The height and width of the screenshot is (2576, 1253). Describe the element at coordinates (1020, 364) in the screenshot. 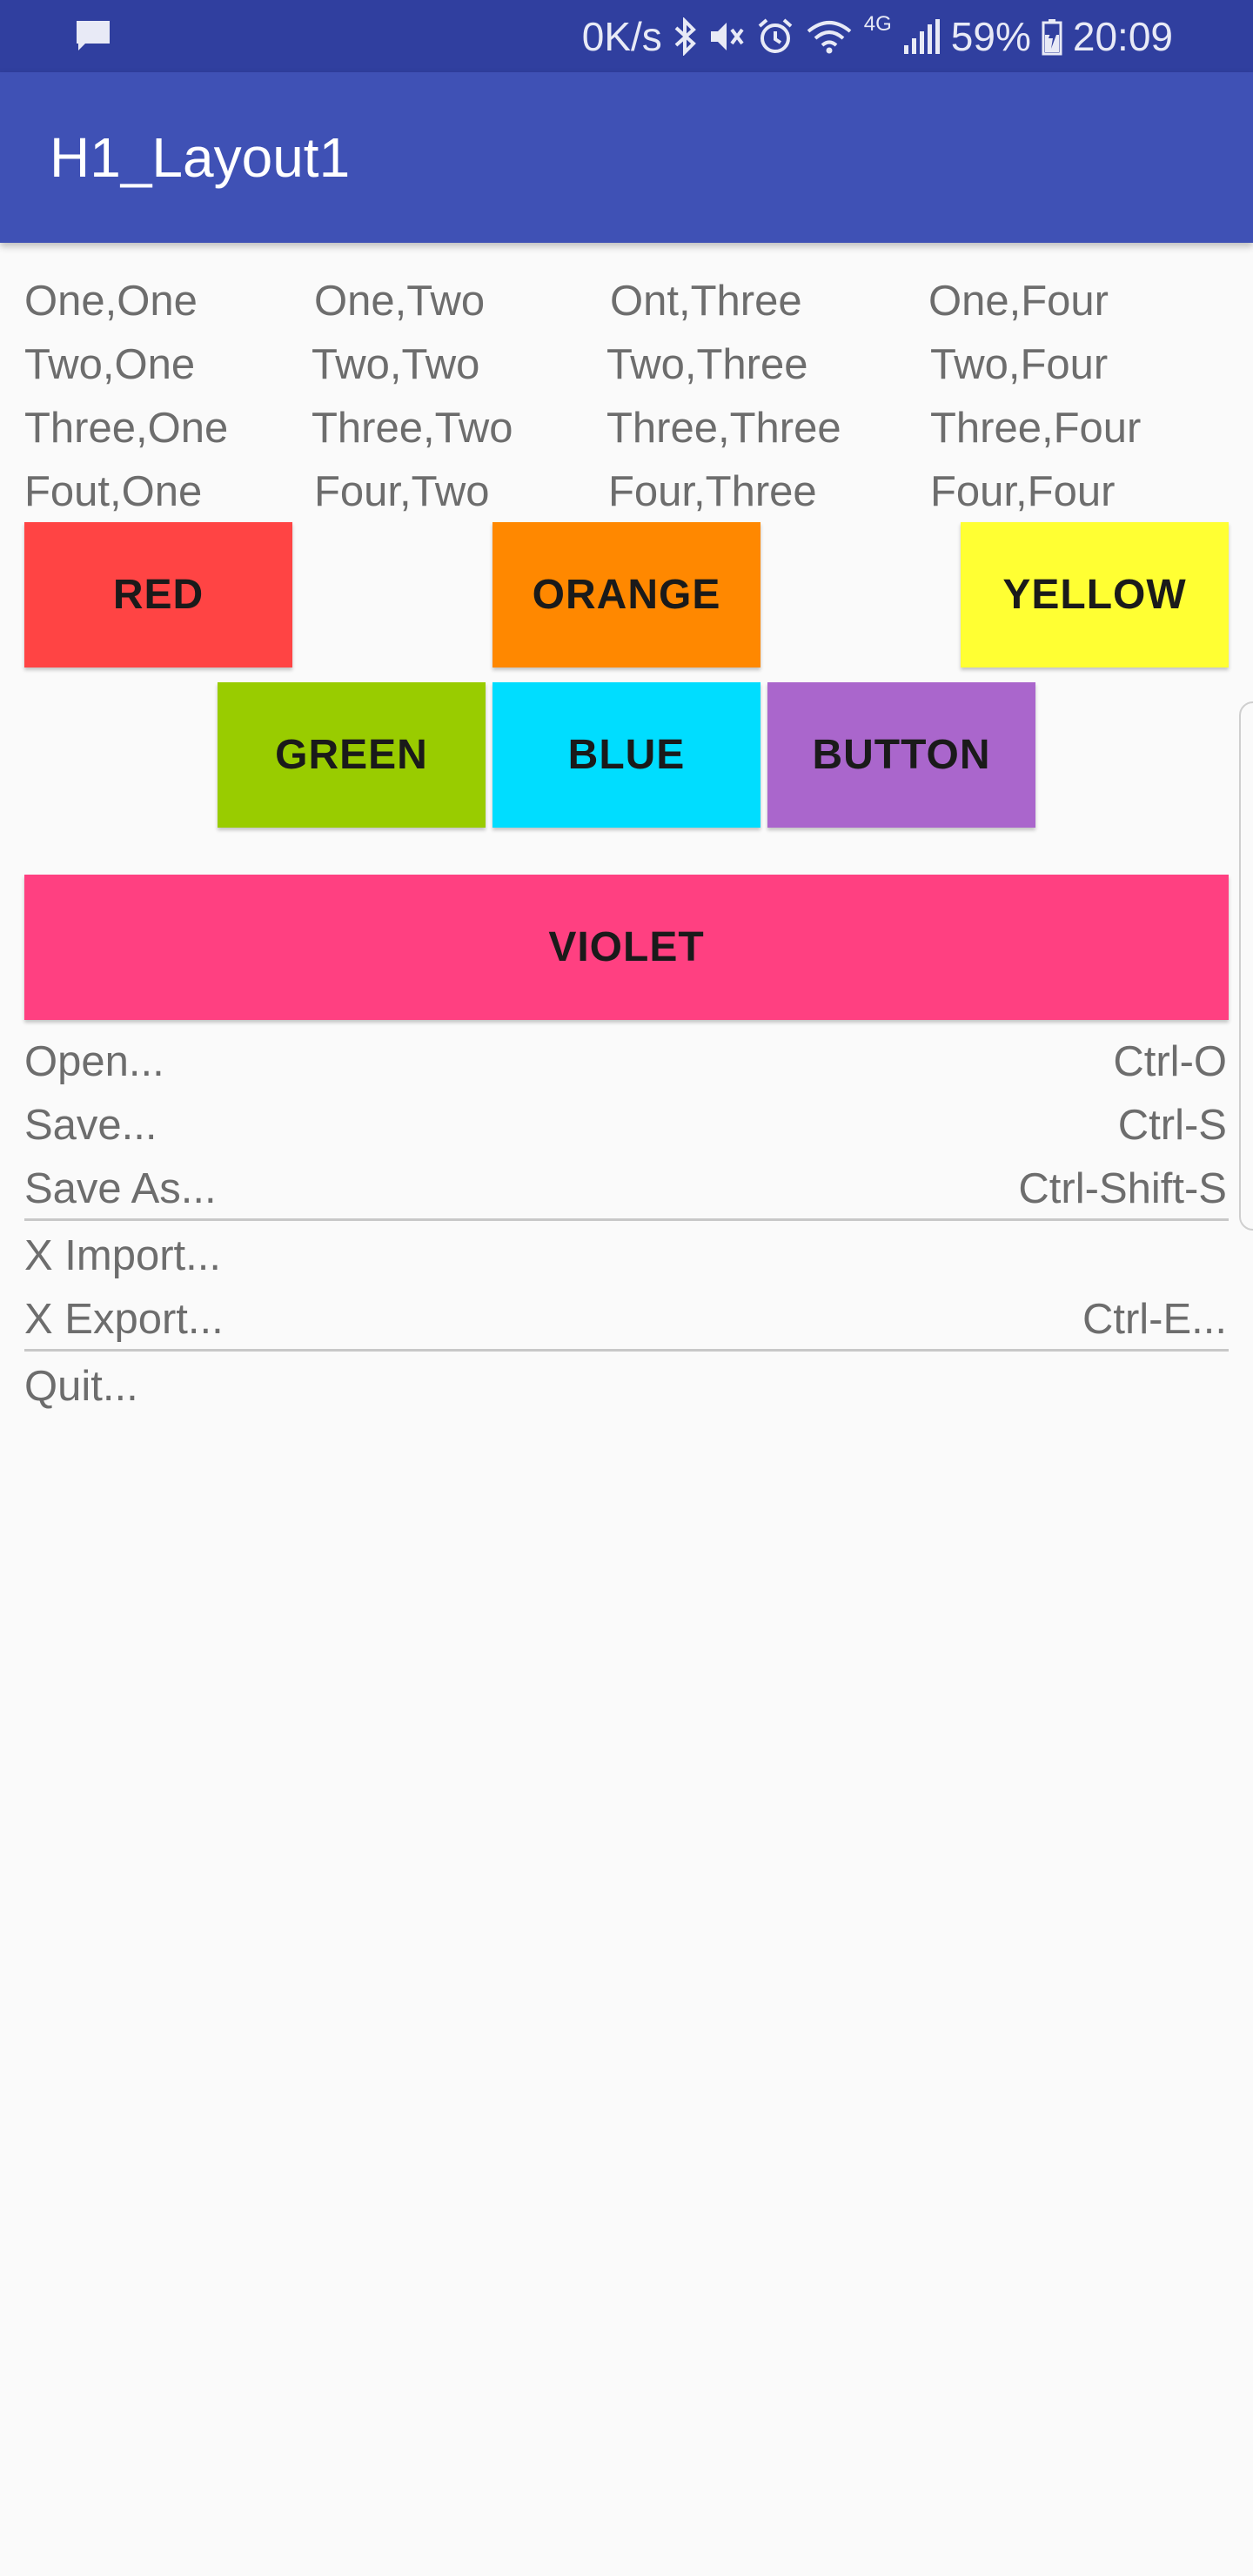

I see `table-cell: Two,Four` at that location.